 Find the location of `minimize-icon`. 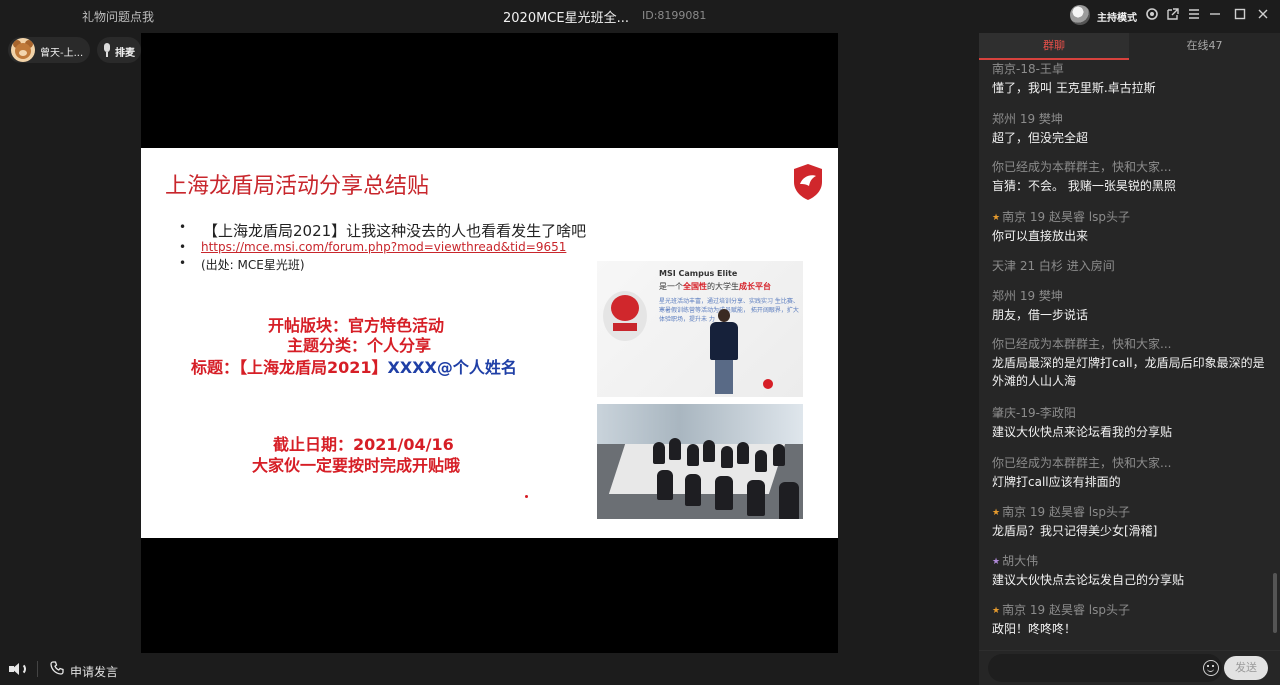

minimize-icon is located at coordinates (1215, 16).